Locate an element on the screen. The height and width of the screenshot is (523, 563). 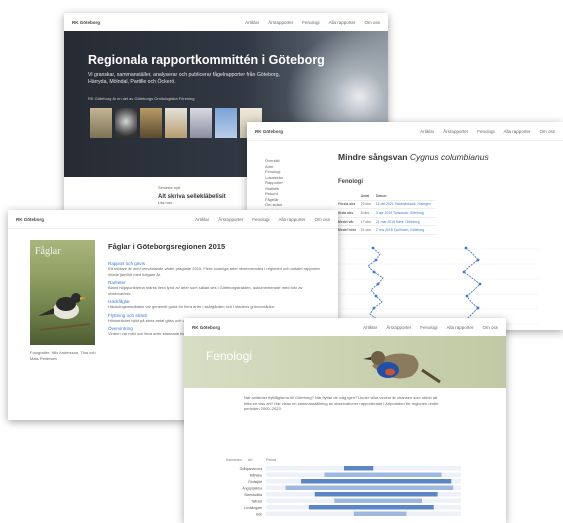
species-name: Mindre sångsvan is located at coordinates (373, 157).